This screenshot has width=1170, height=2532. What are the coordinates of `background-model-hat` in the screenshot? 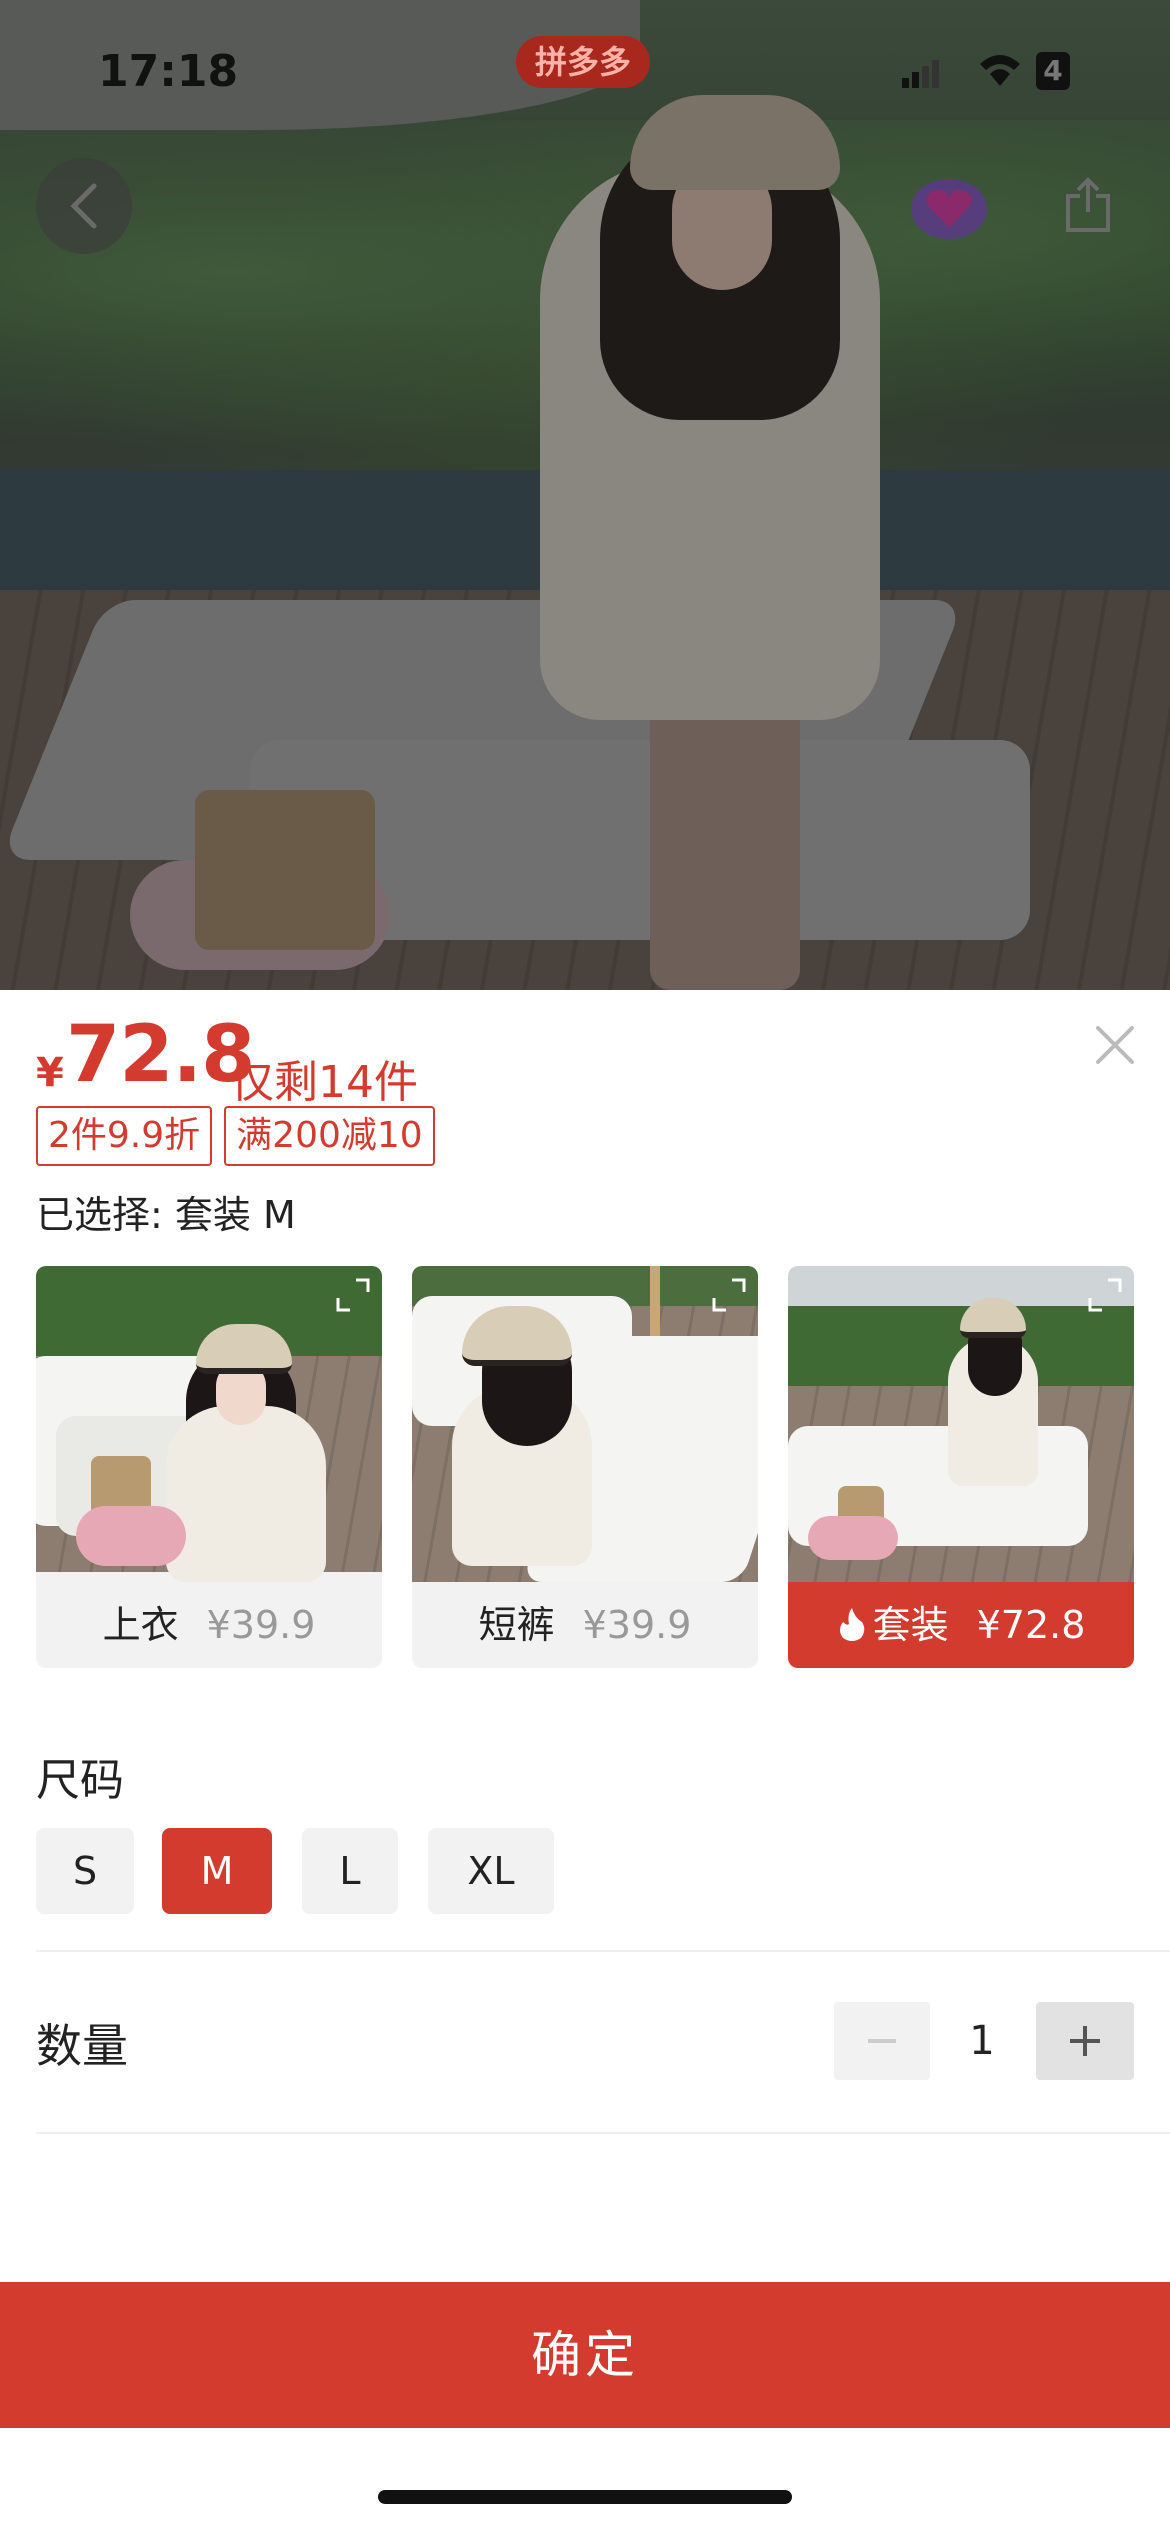 It's located at (735, 142).